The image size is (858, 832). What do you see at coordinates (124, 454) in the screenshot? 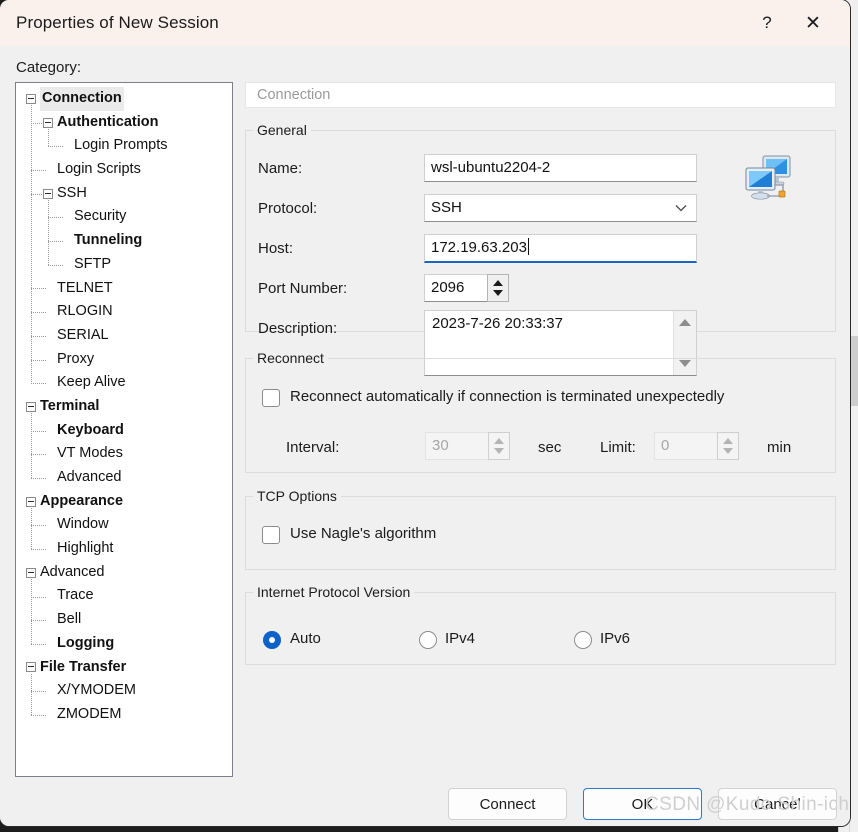
I see `tree-item-vt-modes: VT Modes` at bounding box center [124, 454].